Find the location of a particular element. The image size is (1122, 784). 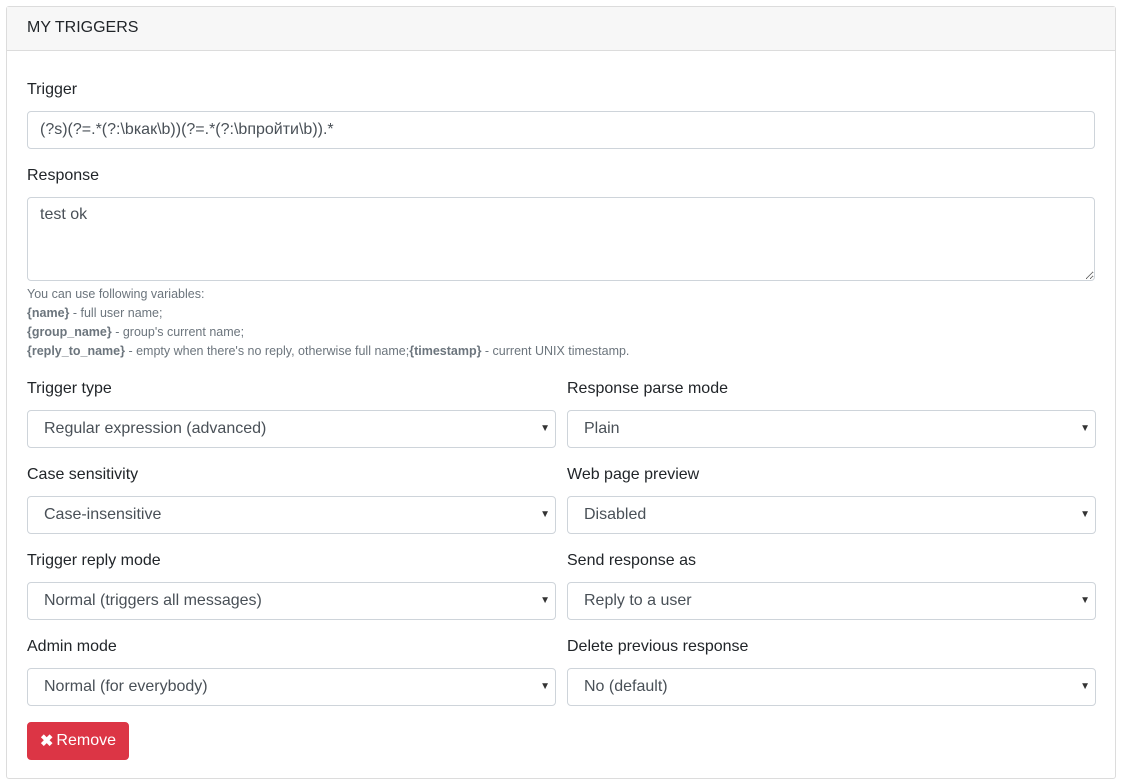

help-var-group: {group_name} is located at coordinates (69, 332).